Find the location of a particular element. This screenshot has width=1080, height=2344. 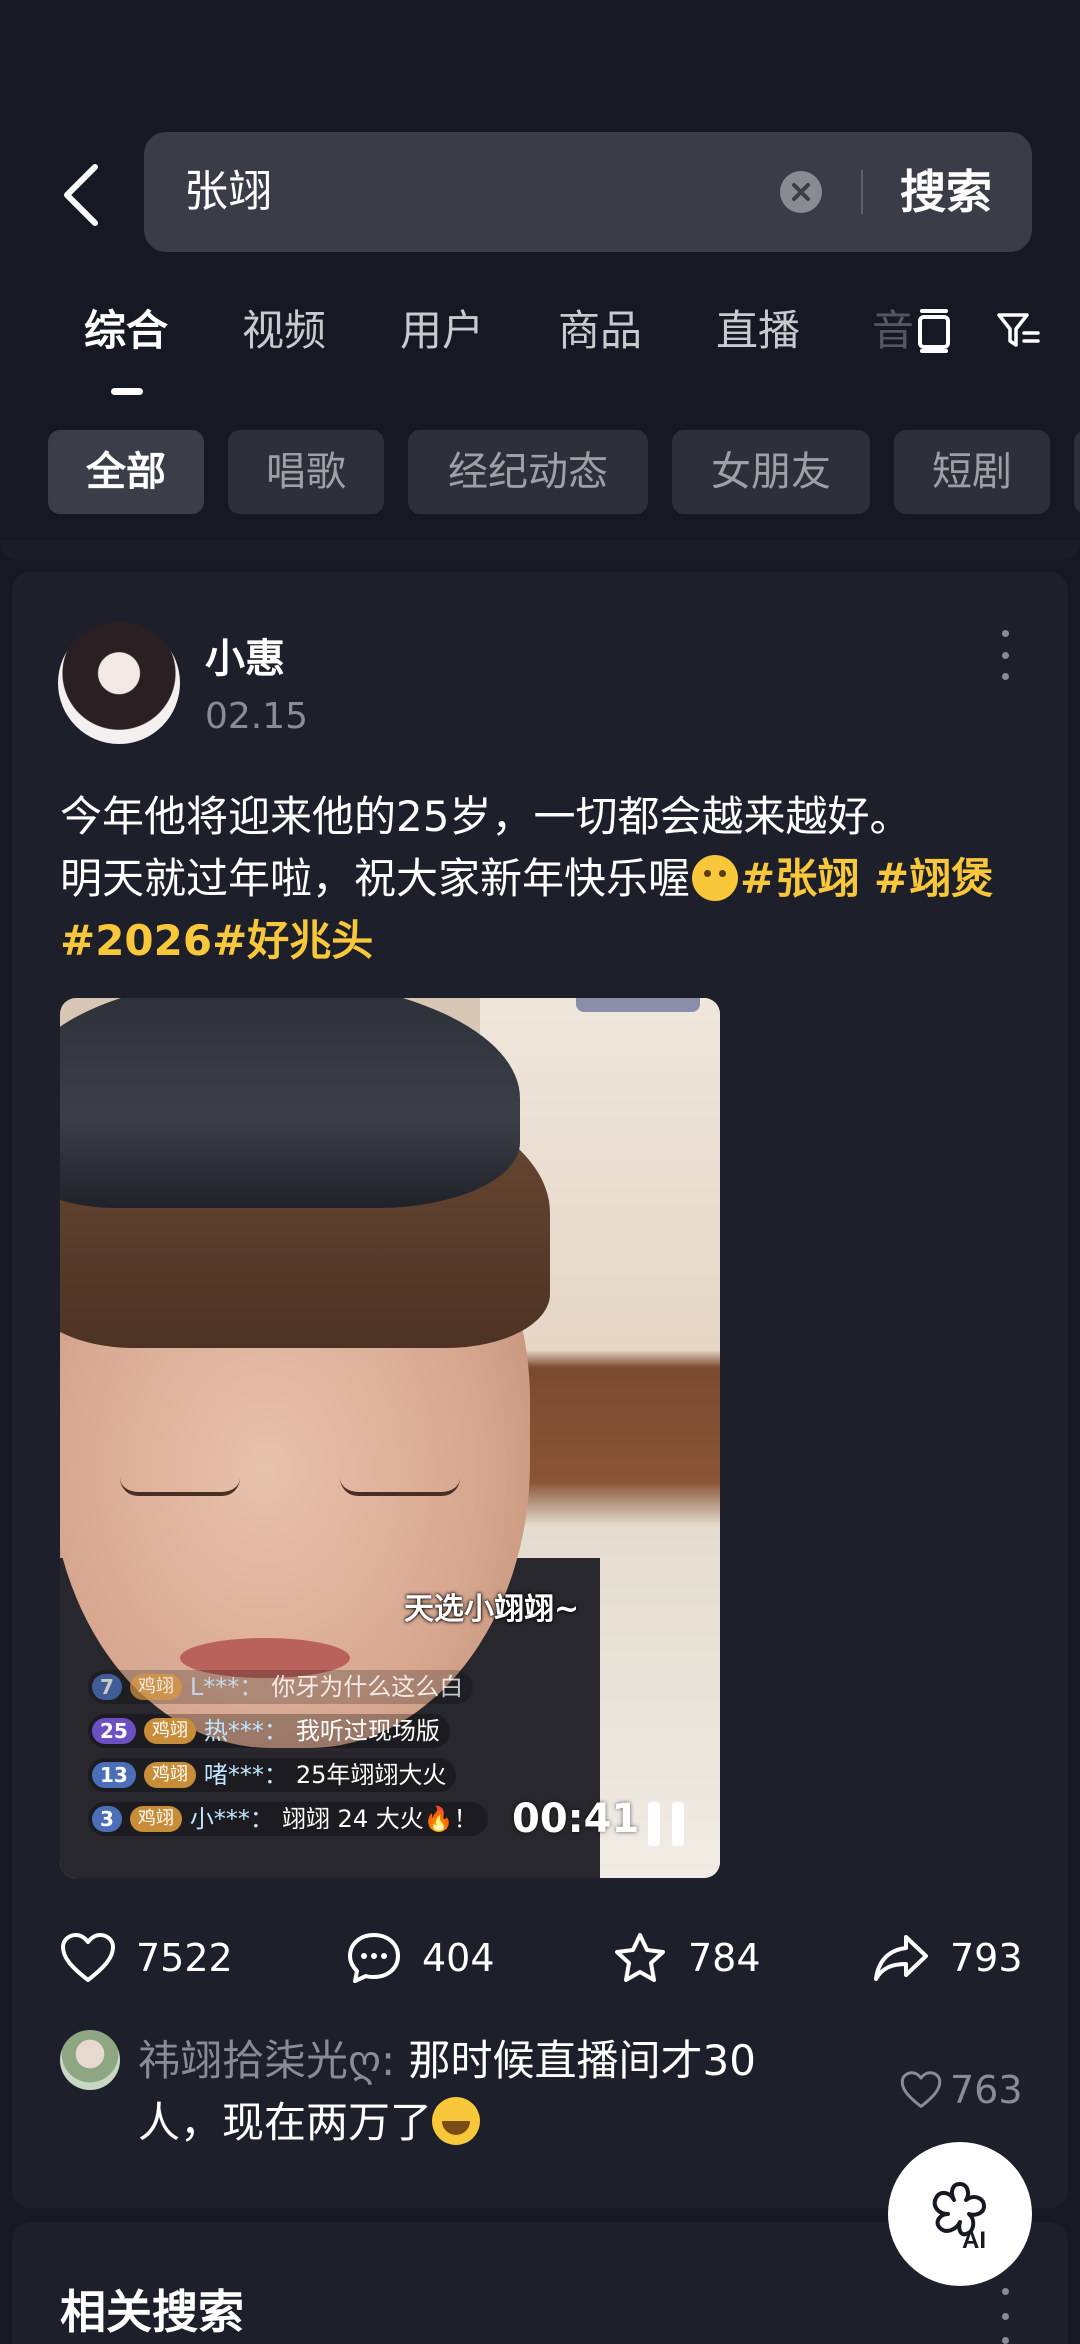

ai-assistant-button: AI is located at coordinates (960, 2214).